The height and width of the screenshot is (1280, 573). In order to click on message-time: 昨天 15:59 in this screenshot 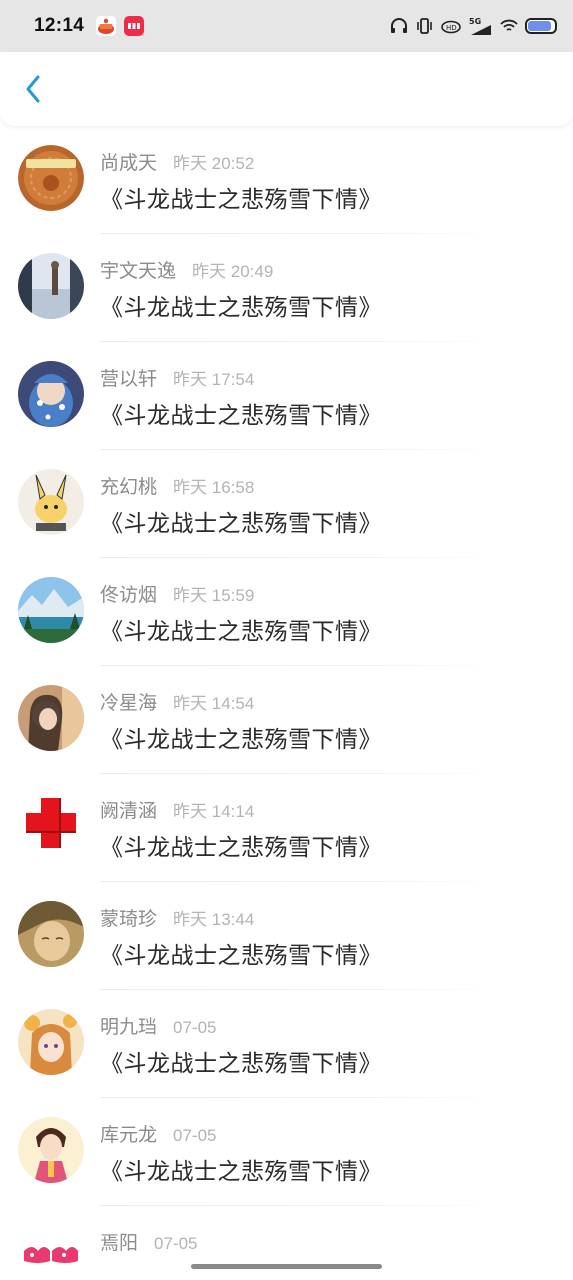, I will do `click(214, 595)`.